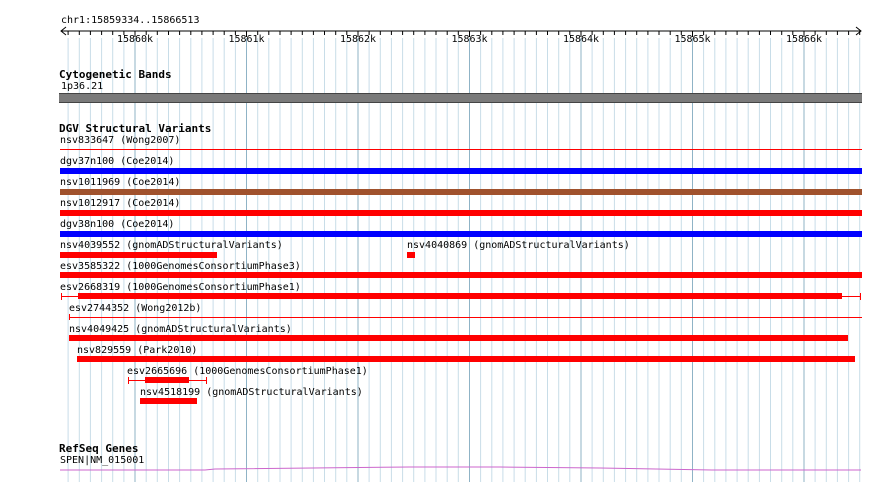  I want to click on location-label: chr1:15859334..15866513, so click(130, 20).